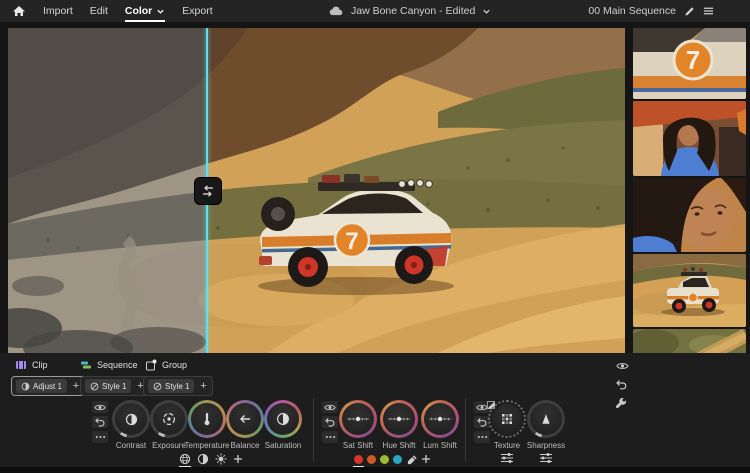  Describe the element at coordinates (19, 11) in the screenshot. I see `home-icon` at that location.